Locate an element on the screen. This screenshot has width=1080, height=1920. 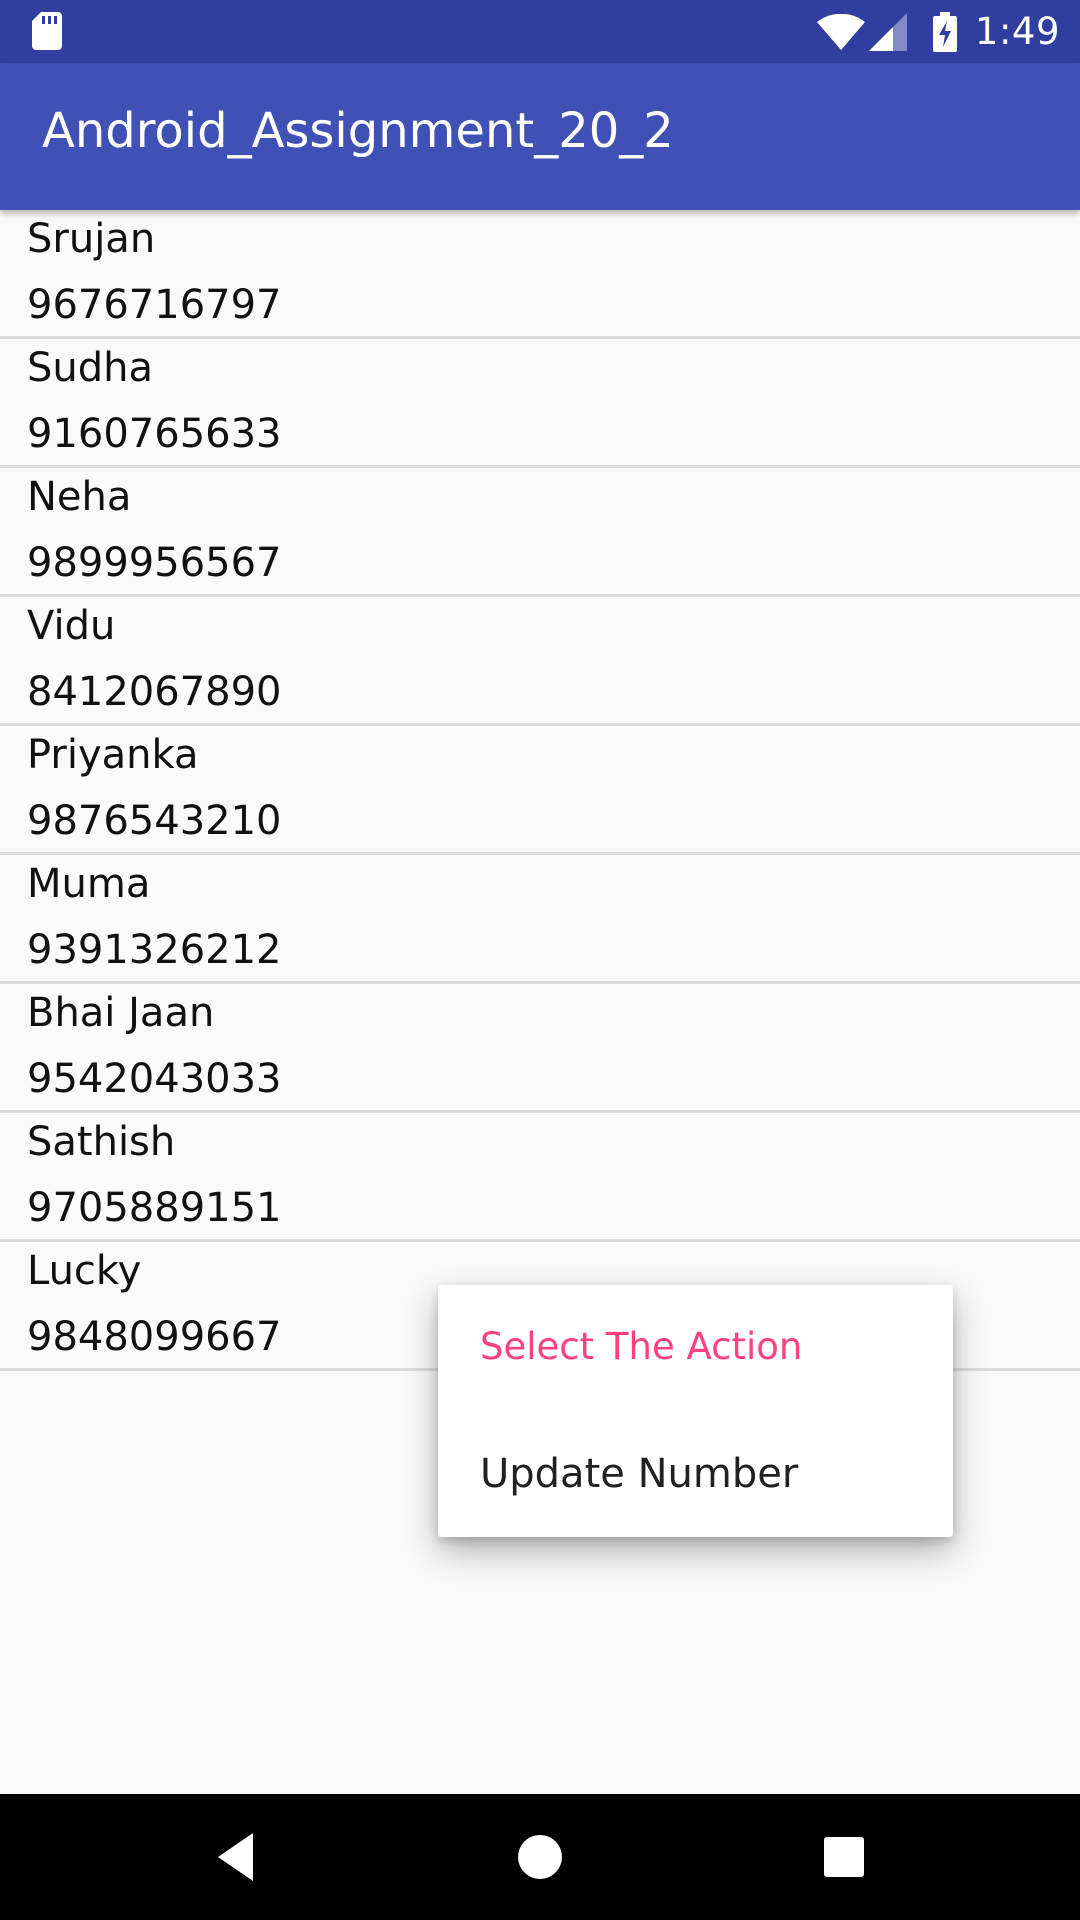
contact-number: 9899956567 is located at coordinates (154, 563).